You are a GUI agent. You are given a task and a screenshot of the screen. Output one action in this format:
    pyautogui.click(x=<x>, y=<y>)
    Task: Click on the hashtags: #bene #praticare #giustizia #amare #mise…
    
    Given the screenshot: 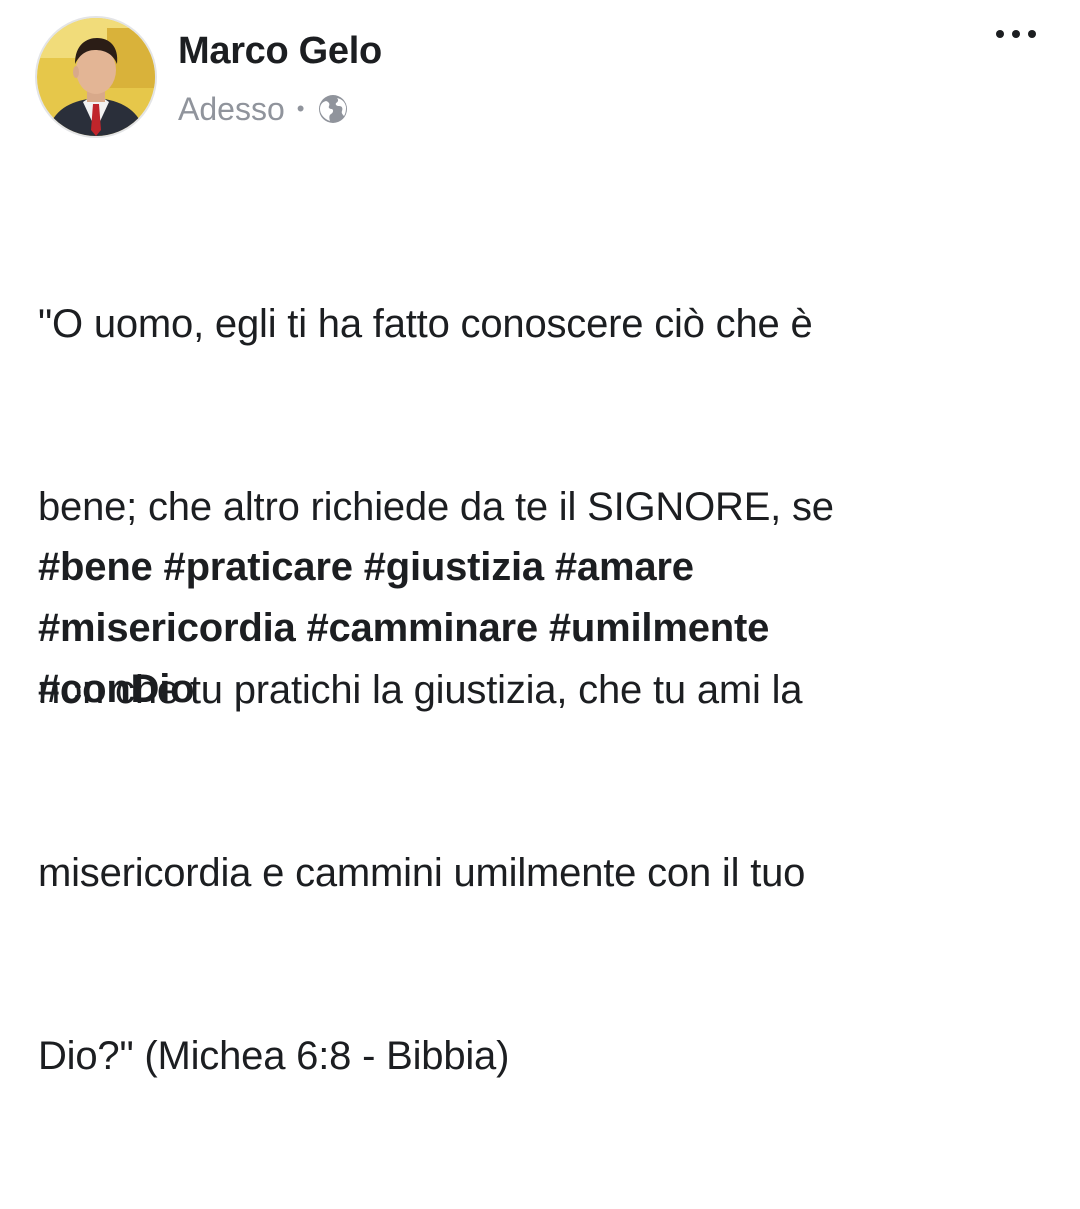 What is the action you would take?
    pyautogui.click(x=538, y=628)
    